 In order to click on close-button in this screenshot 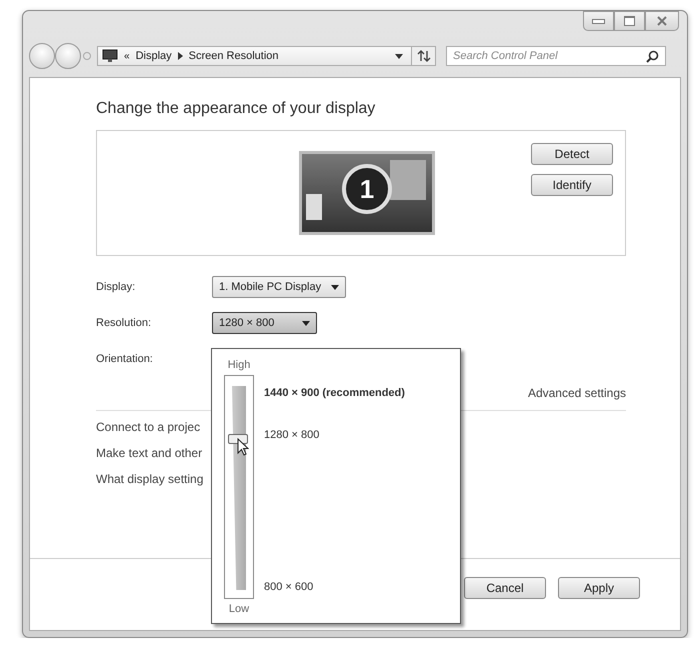, I will do `click(662, 21)`.